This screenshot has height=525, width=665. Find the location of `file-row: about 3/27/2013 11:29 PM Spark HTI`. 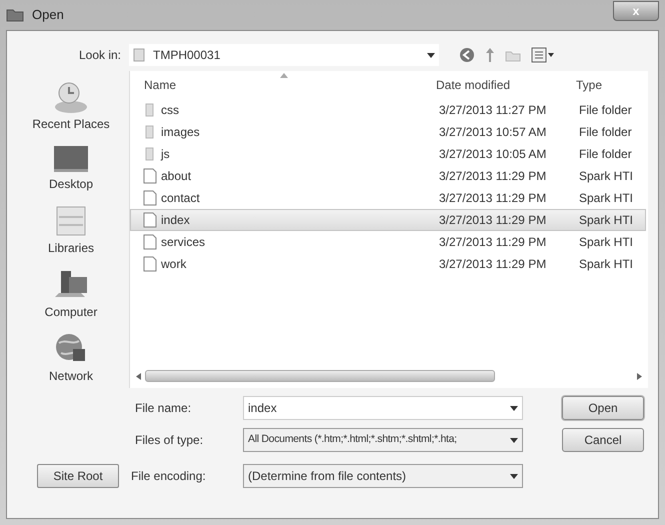

file-row: about 3/27/2013 11:29 PM Spark HTI is located at coordinates (388, 176).